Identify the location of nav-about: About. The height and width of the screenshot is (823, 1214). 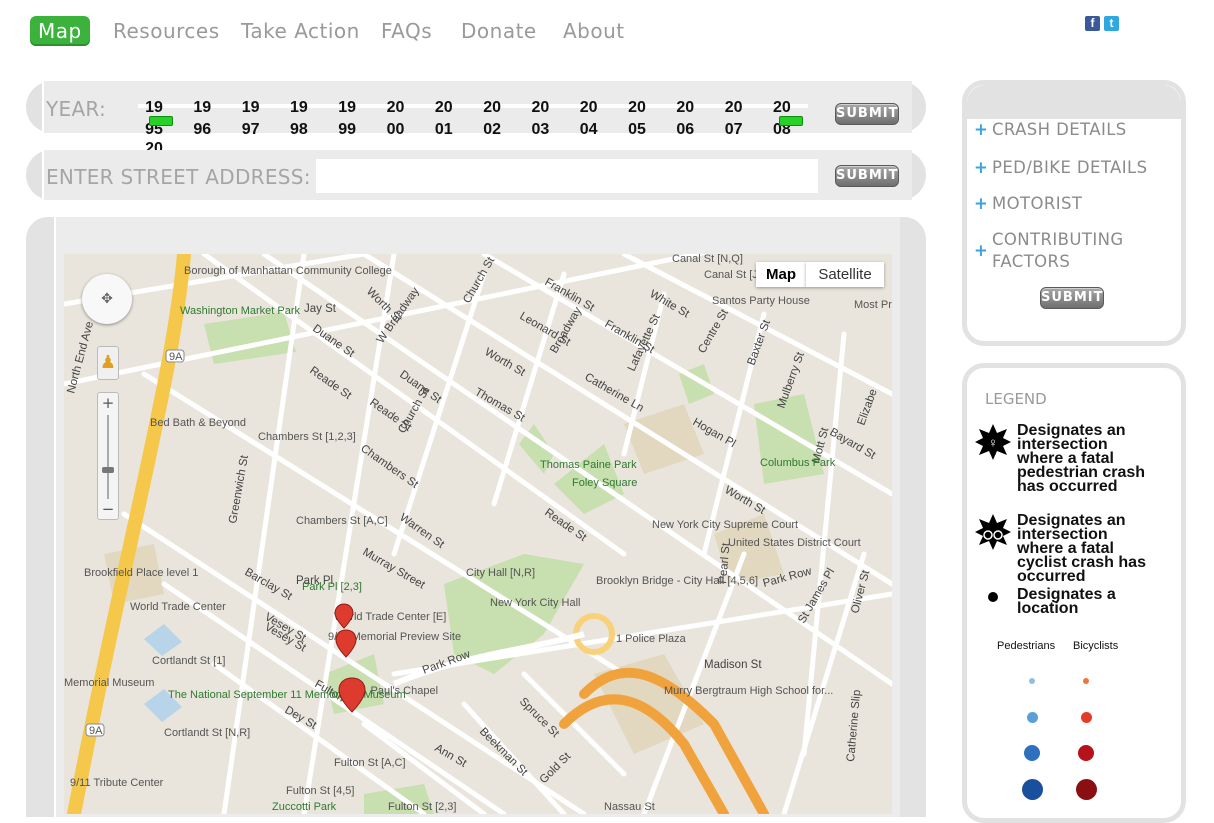
(594, 31).